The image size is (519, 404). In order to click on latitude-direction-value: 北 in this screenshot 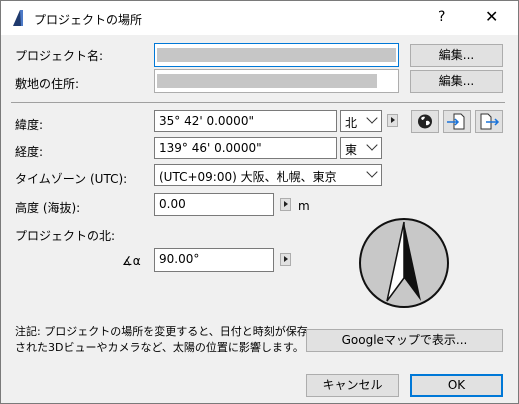, I will do `click(351, 123)`.